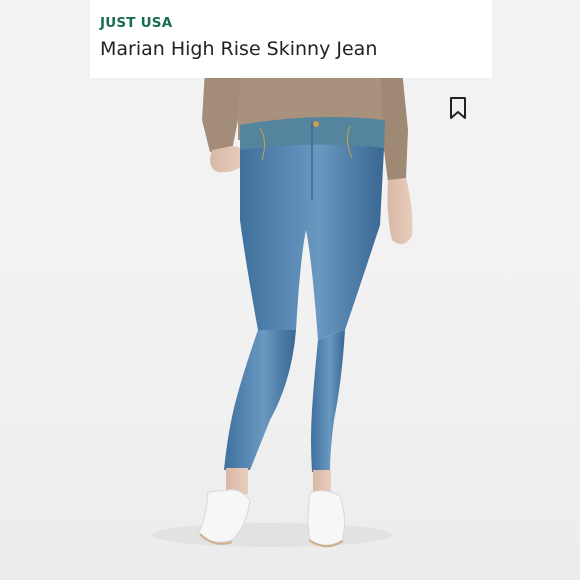 This screenshot has height=580, width=580. What do you see at coordinates (221, 111) in the screenshot?
I see `sweater-sleeve-left` at bounding box center [221, 111].